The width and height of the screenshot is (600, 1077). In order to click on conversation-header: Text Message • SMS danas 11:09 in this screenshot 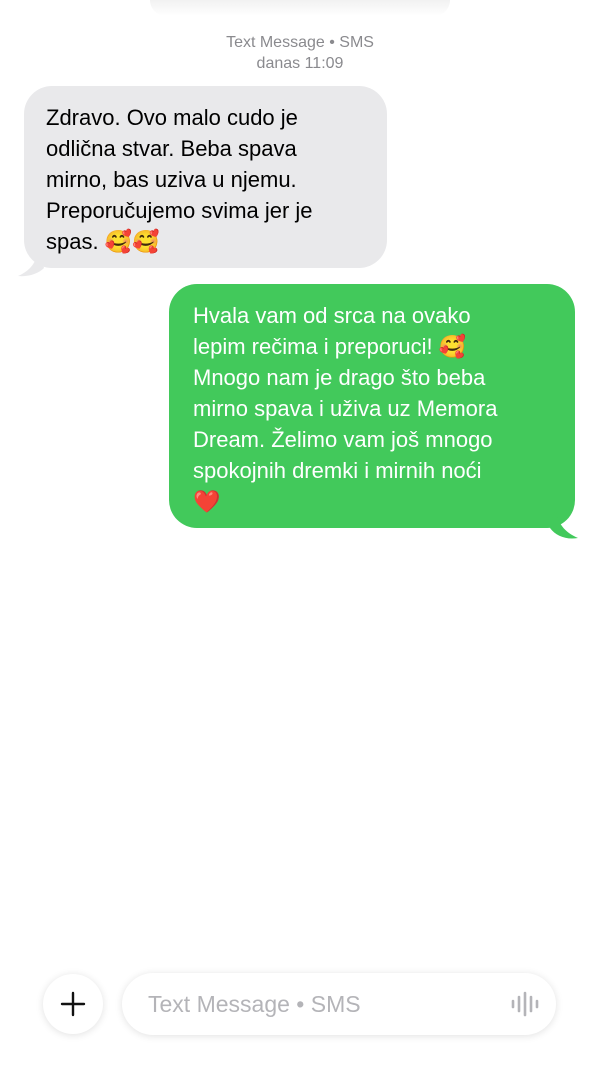, I will do `click(300, 53)`.